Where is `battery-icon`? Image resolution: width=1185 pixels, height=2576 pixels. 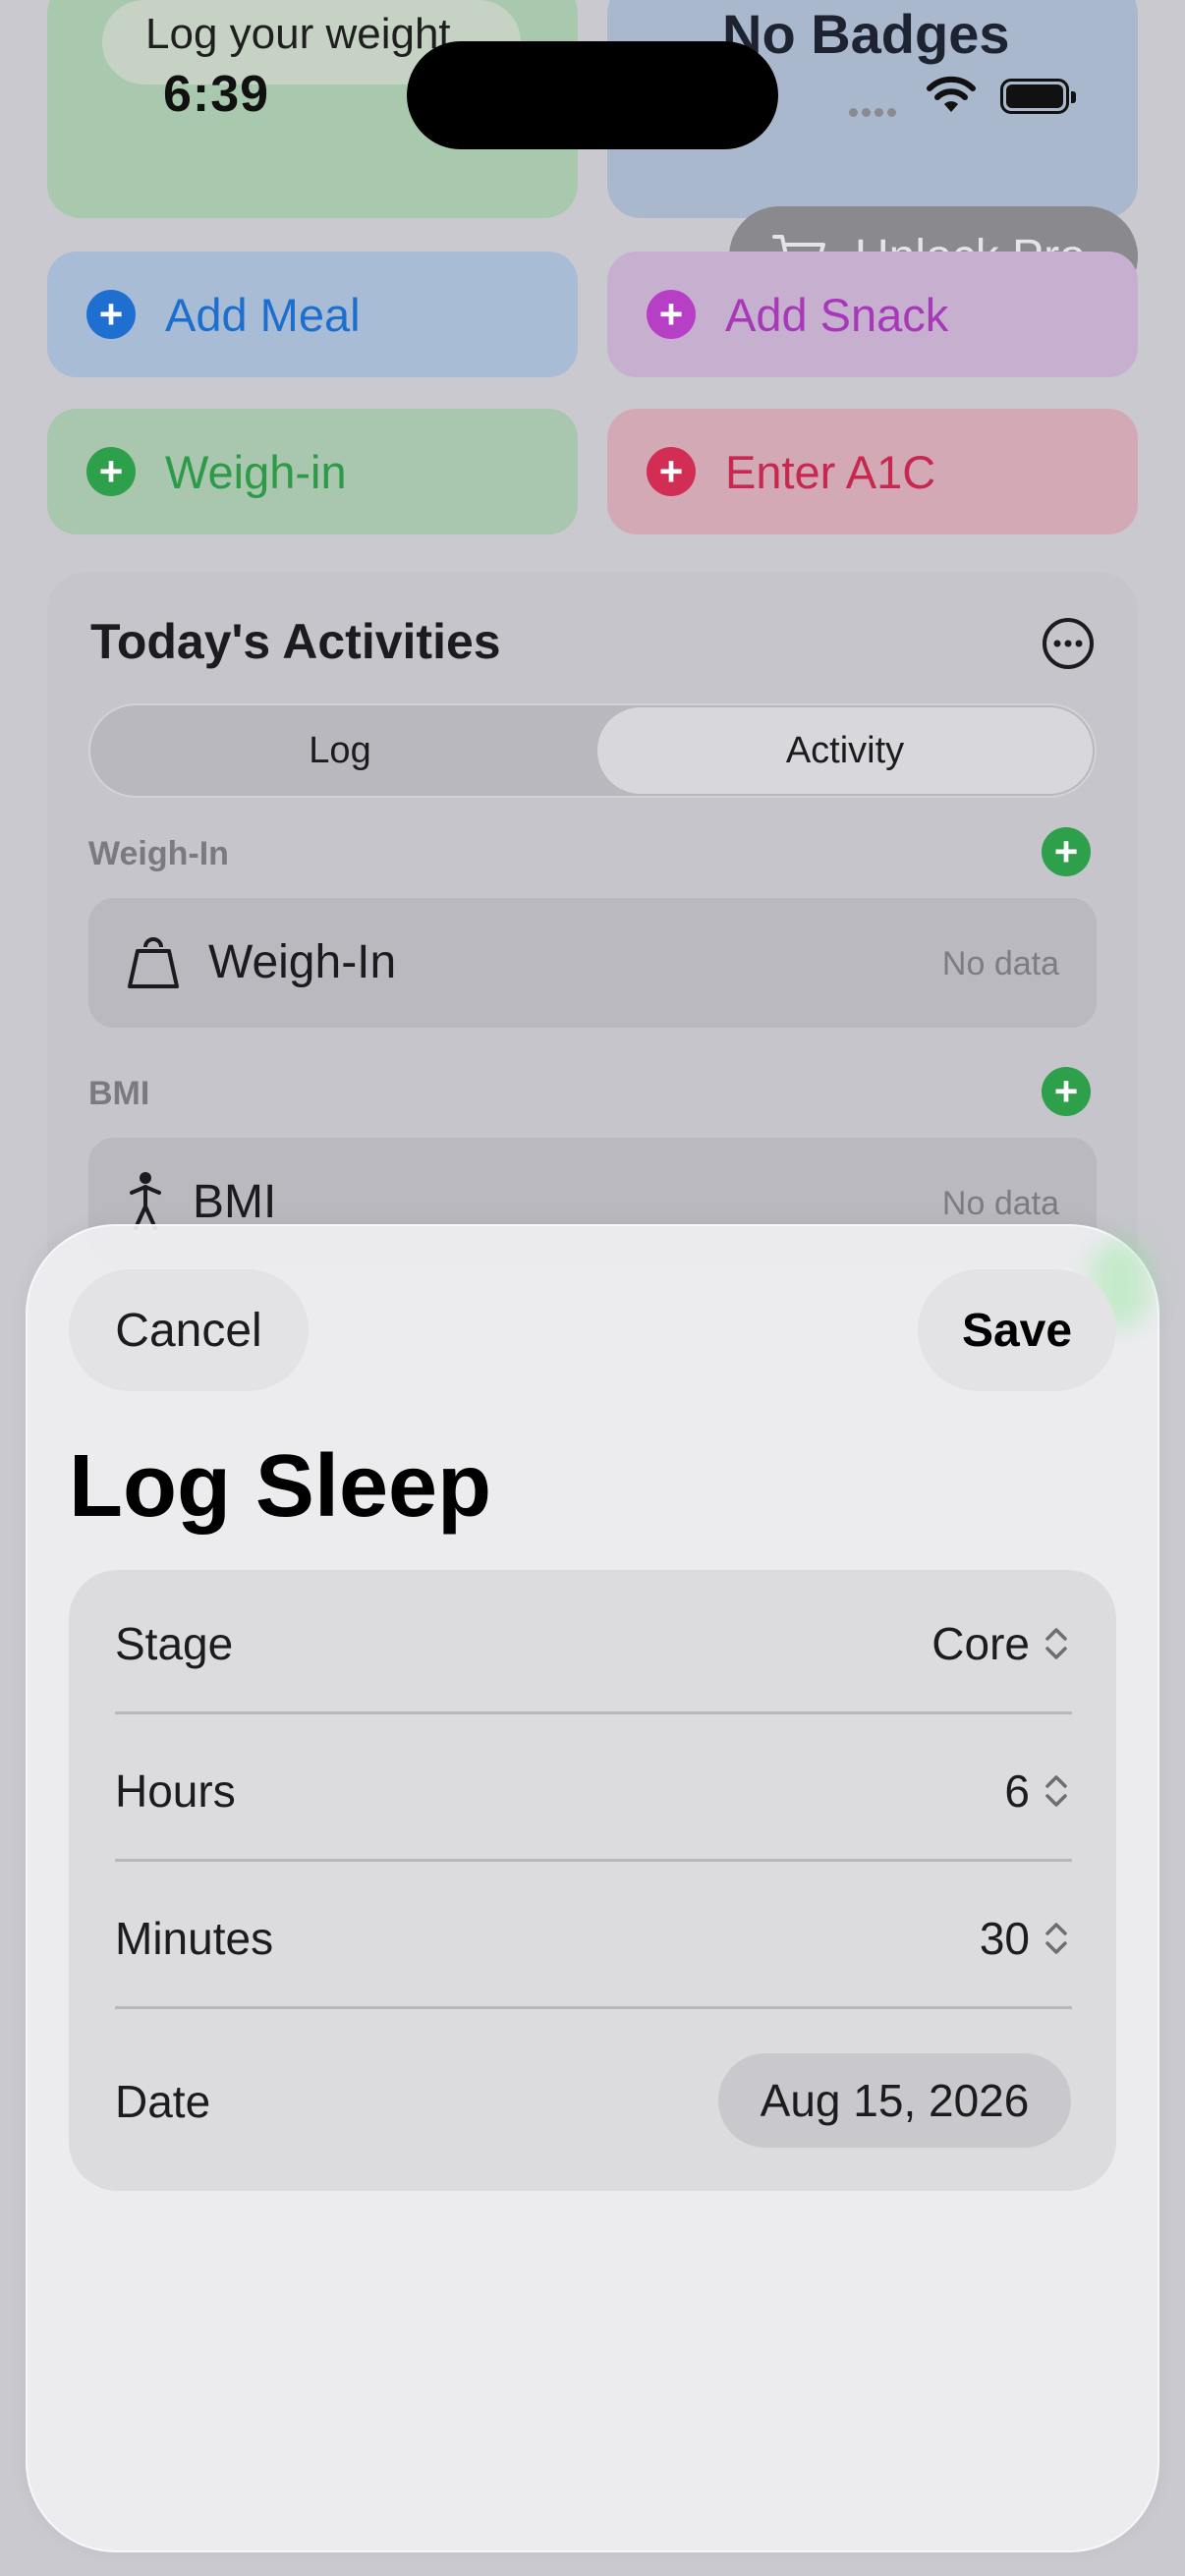
battery-icon is located at coordinates (1038, 96).